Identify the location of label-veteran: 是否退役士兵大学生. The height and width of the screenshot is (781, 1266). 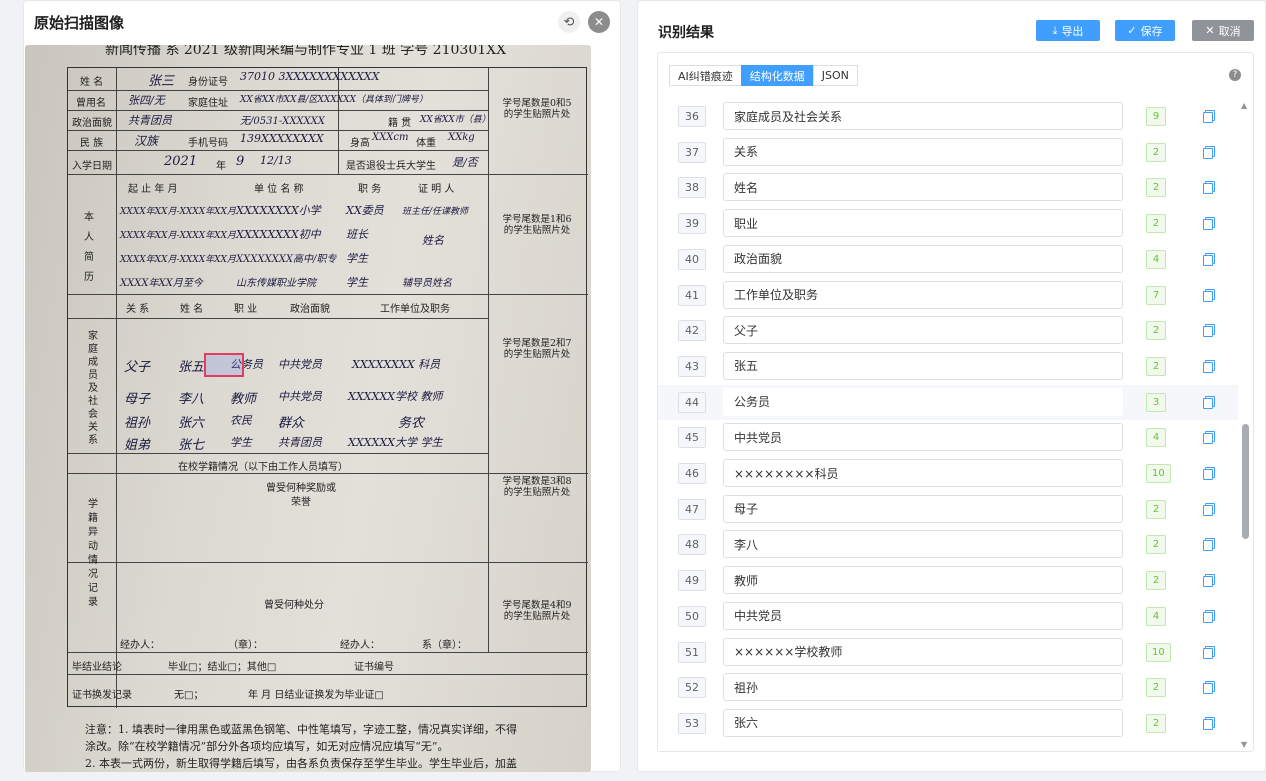
(391, 166).